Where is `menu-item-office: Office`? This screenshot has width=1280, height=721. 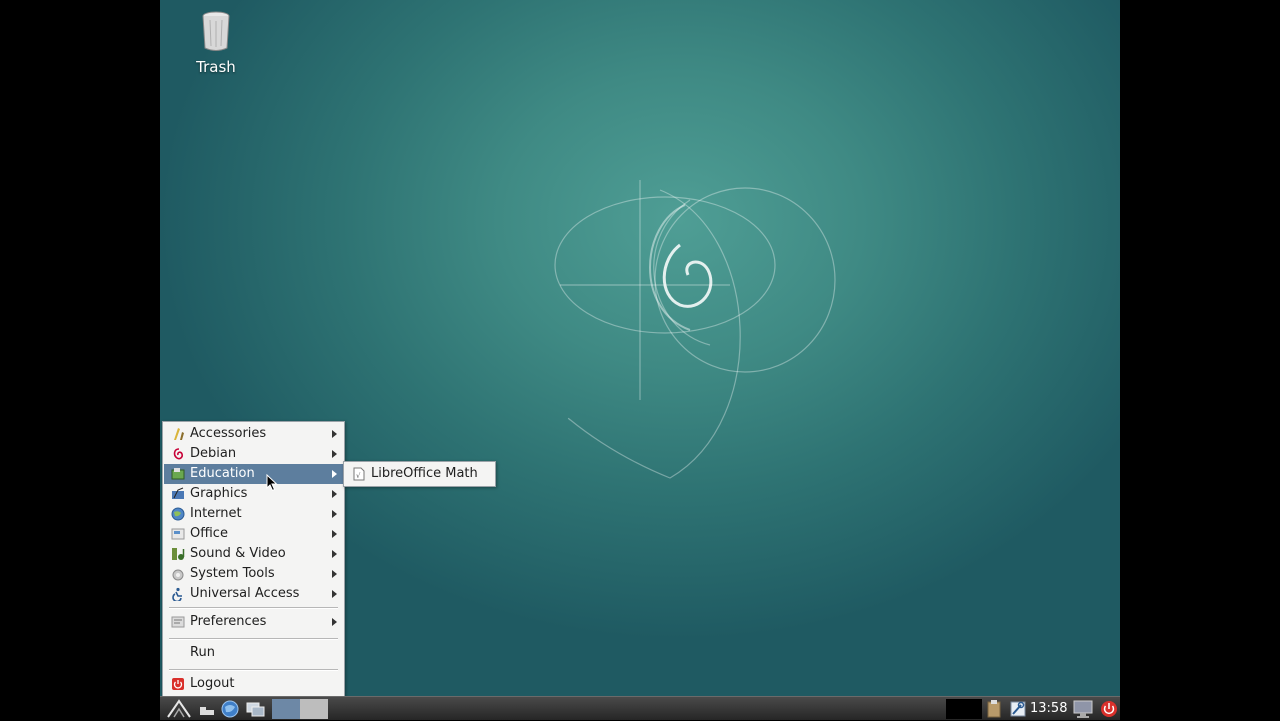
menu-item-office: Office is located at coordinates (253, 534).